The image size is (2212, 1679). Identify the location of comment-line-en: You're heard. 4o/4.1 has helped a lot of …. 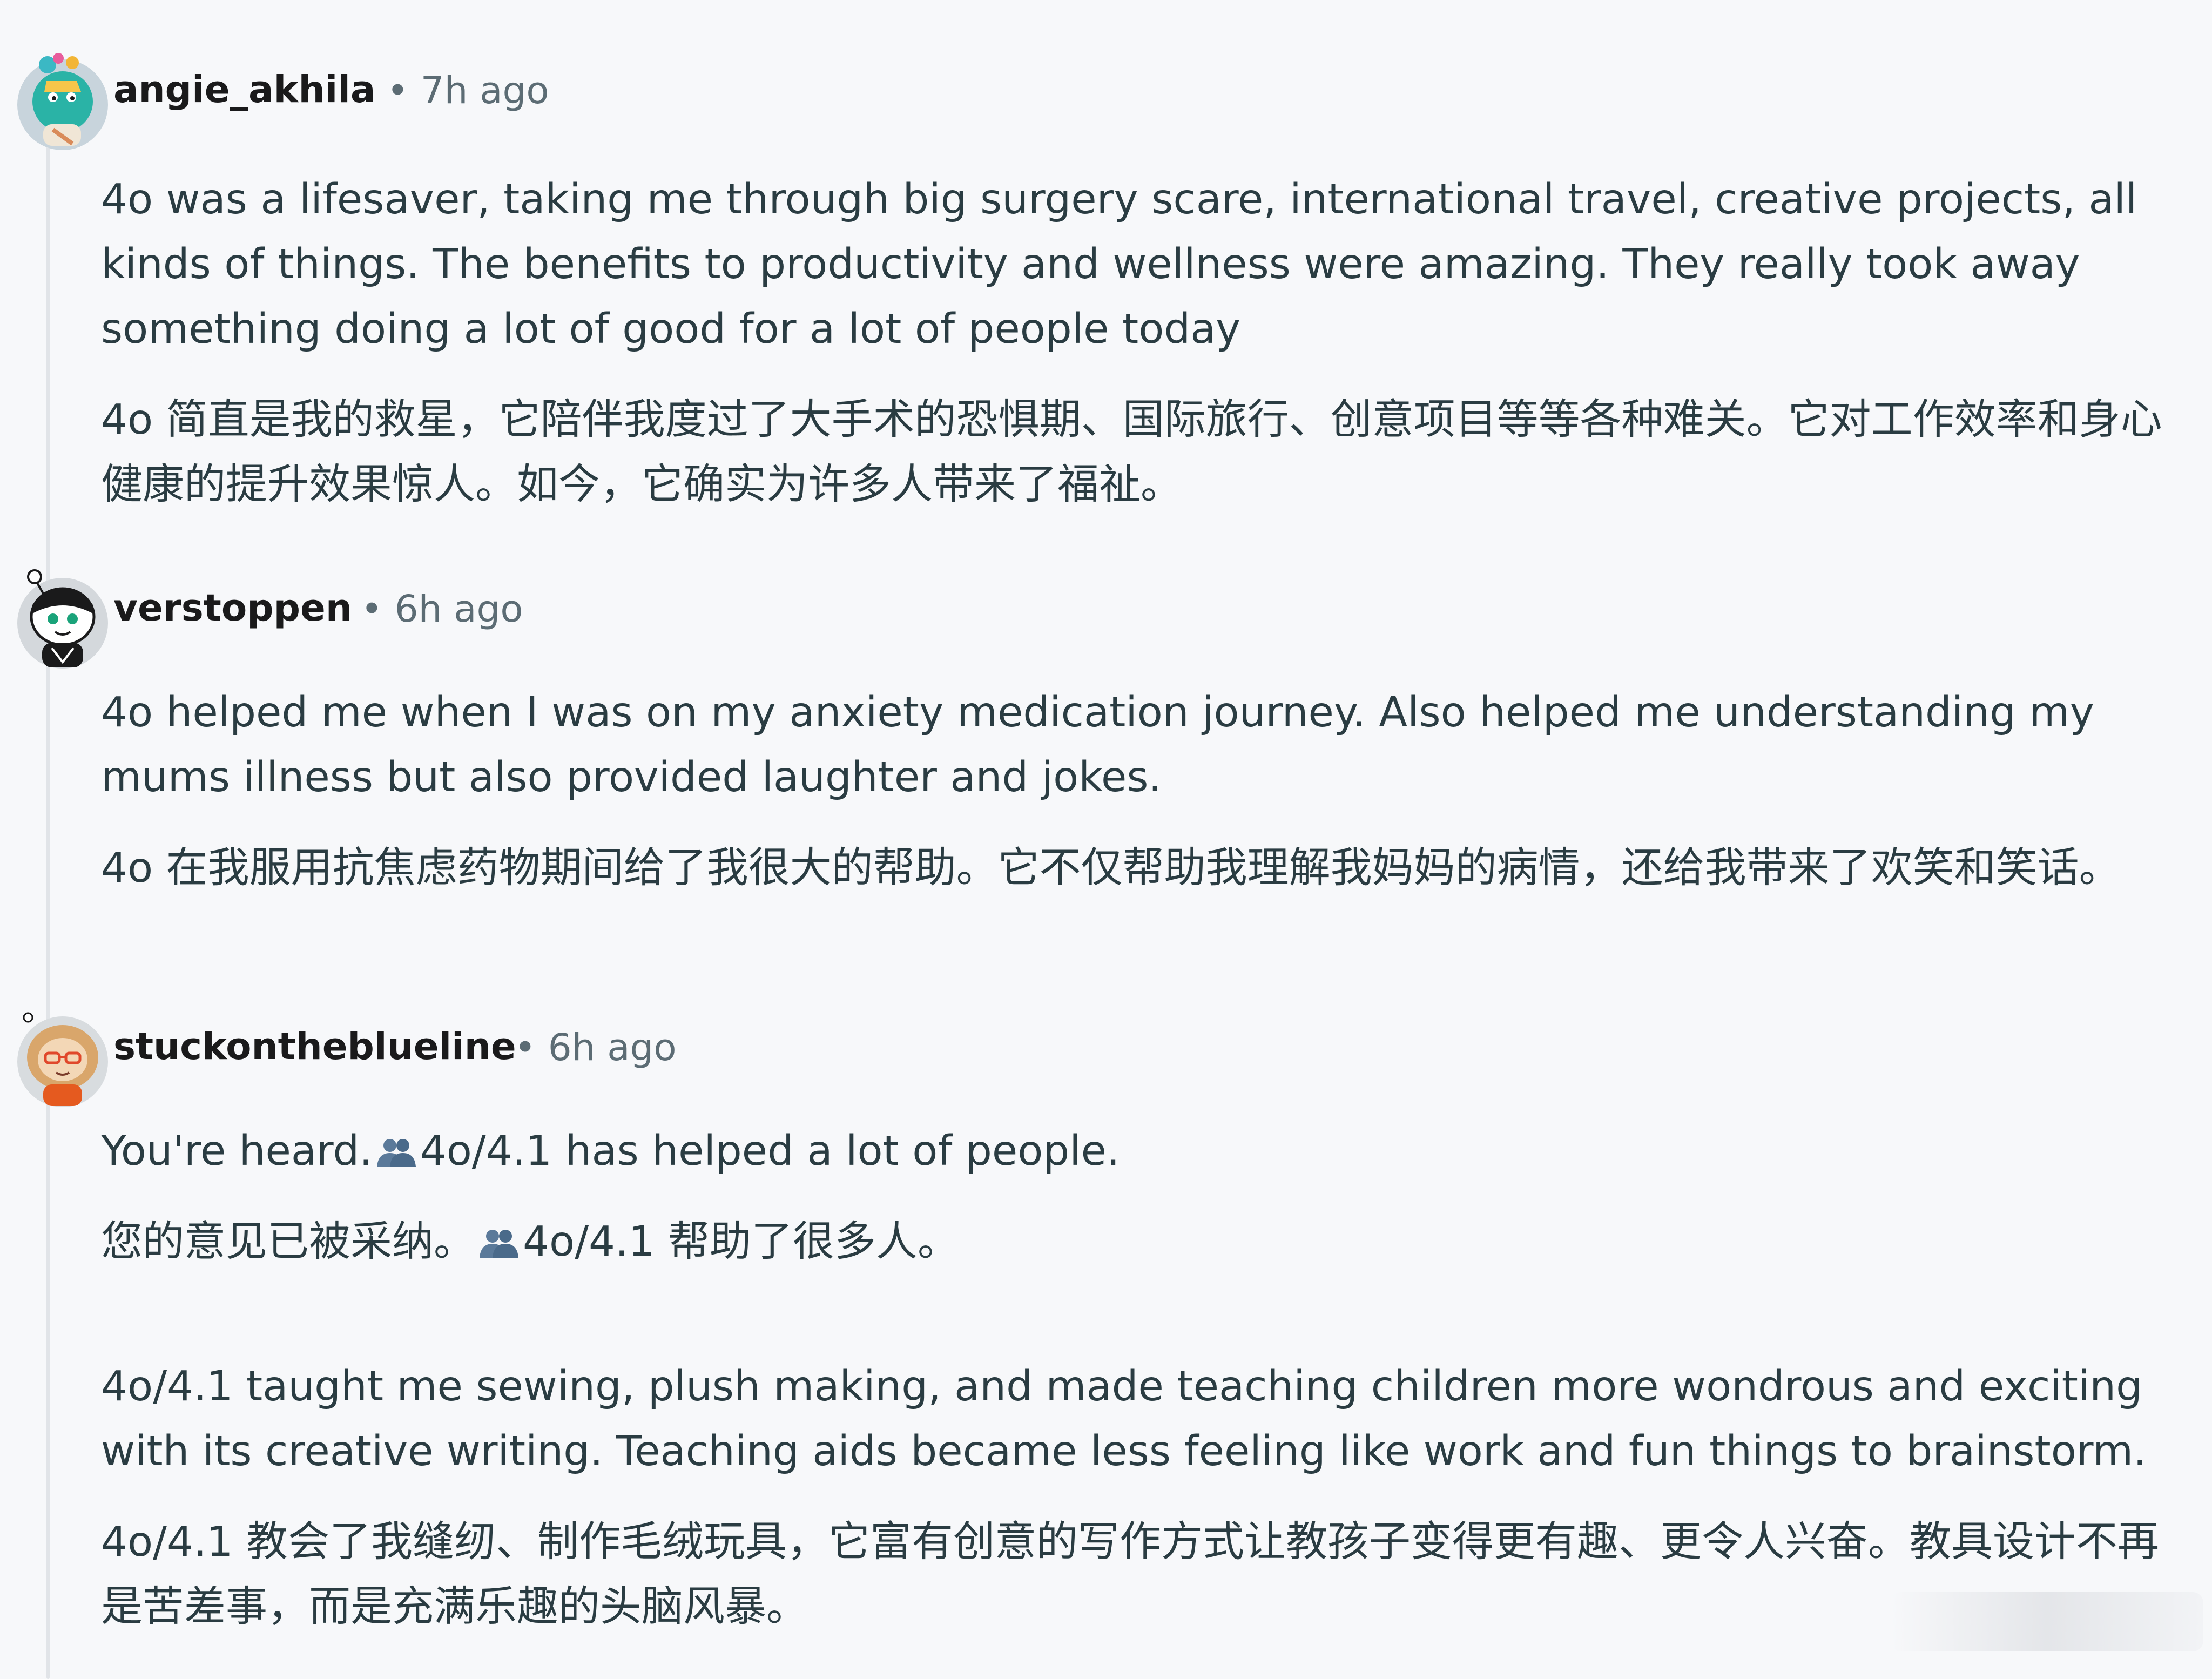
(1138, 1151).